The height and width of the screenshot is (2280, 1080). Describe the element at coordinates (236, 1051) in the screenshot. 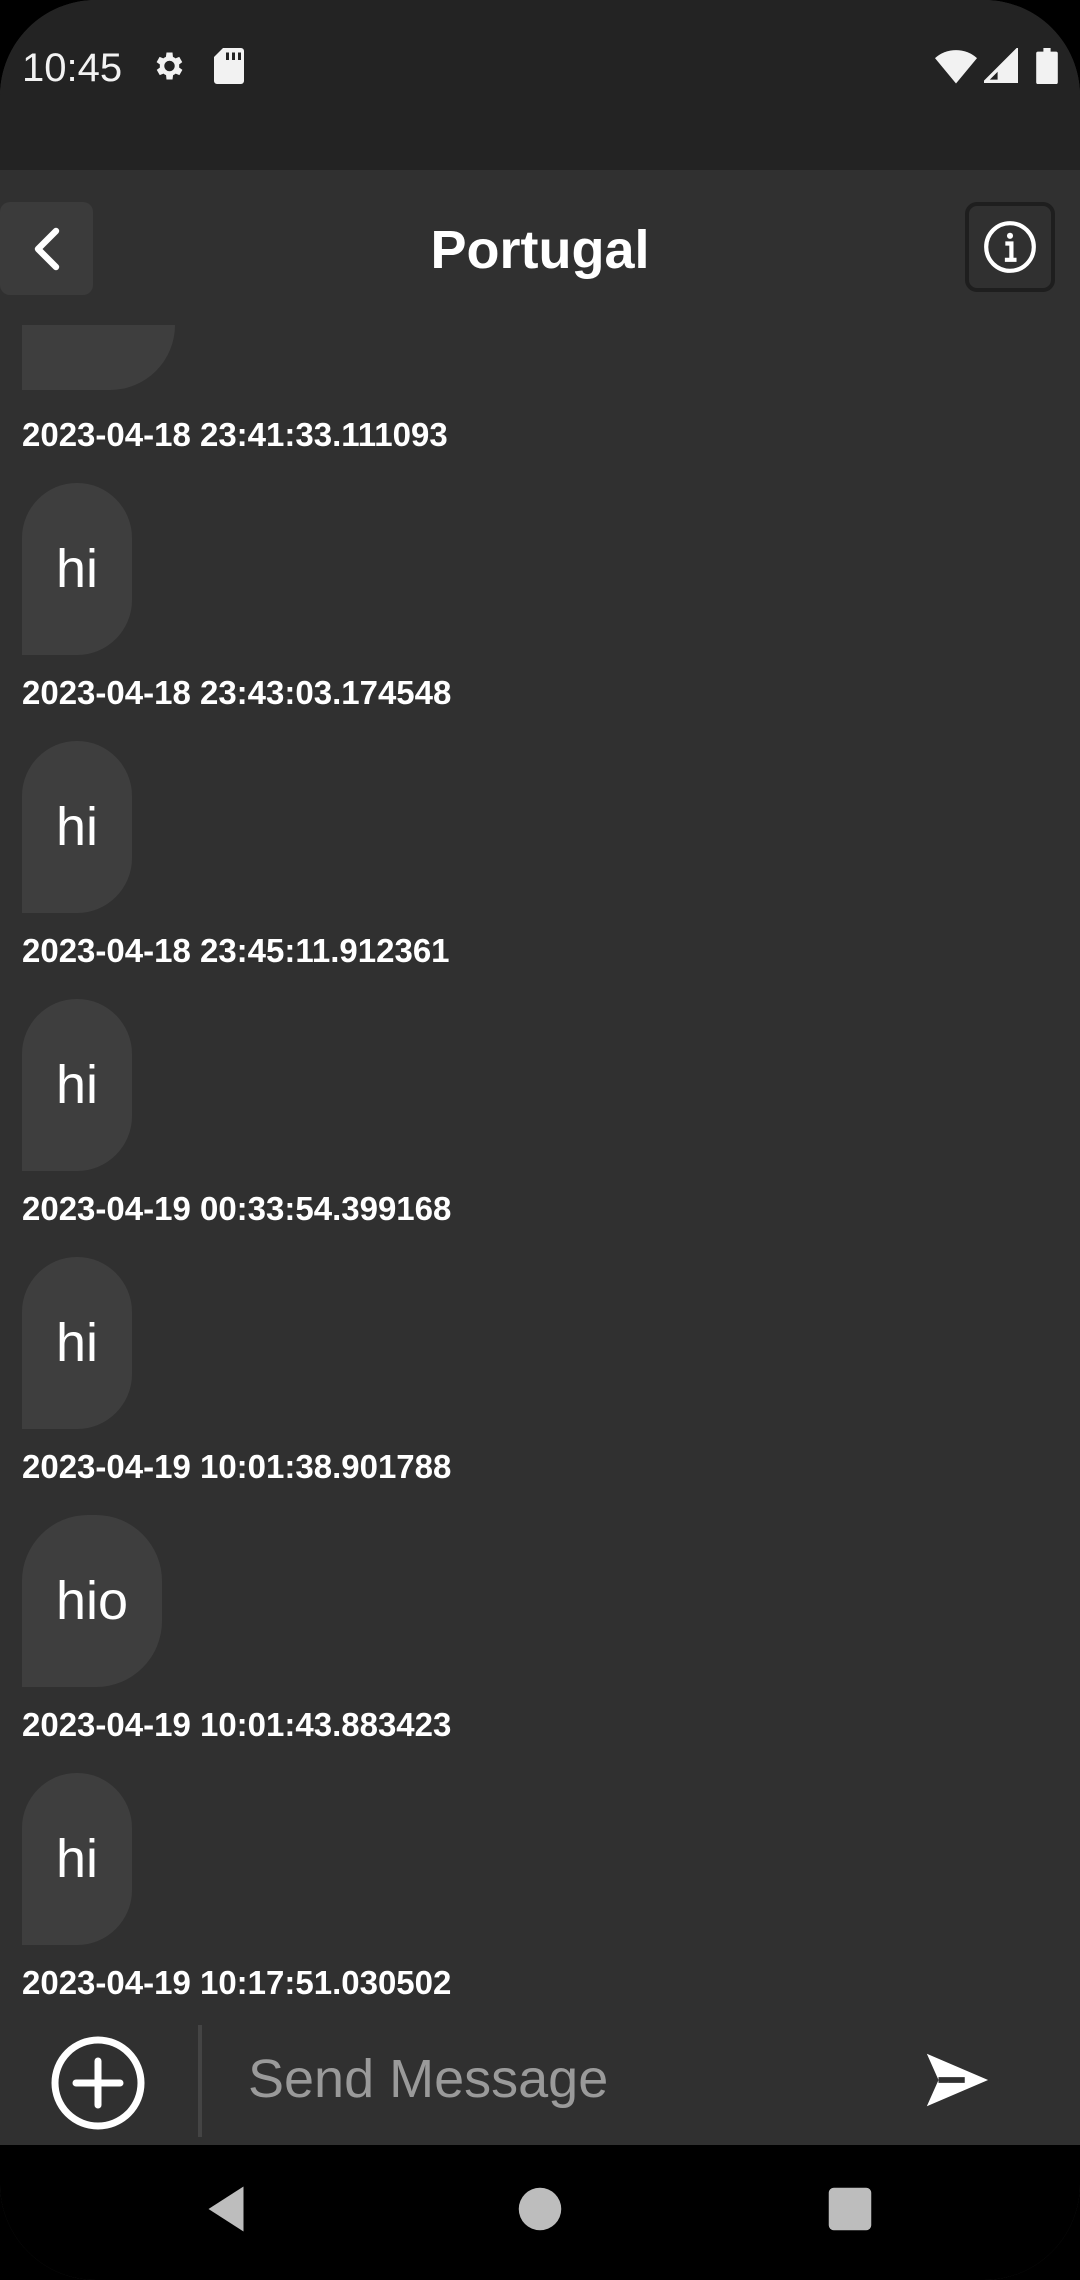

I see `message-item: 2023-04-18 23:45:11.912361 hi` at that location.